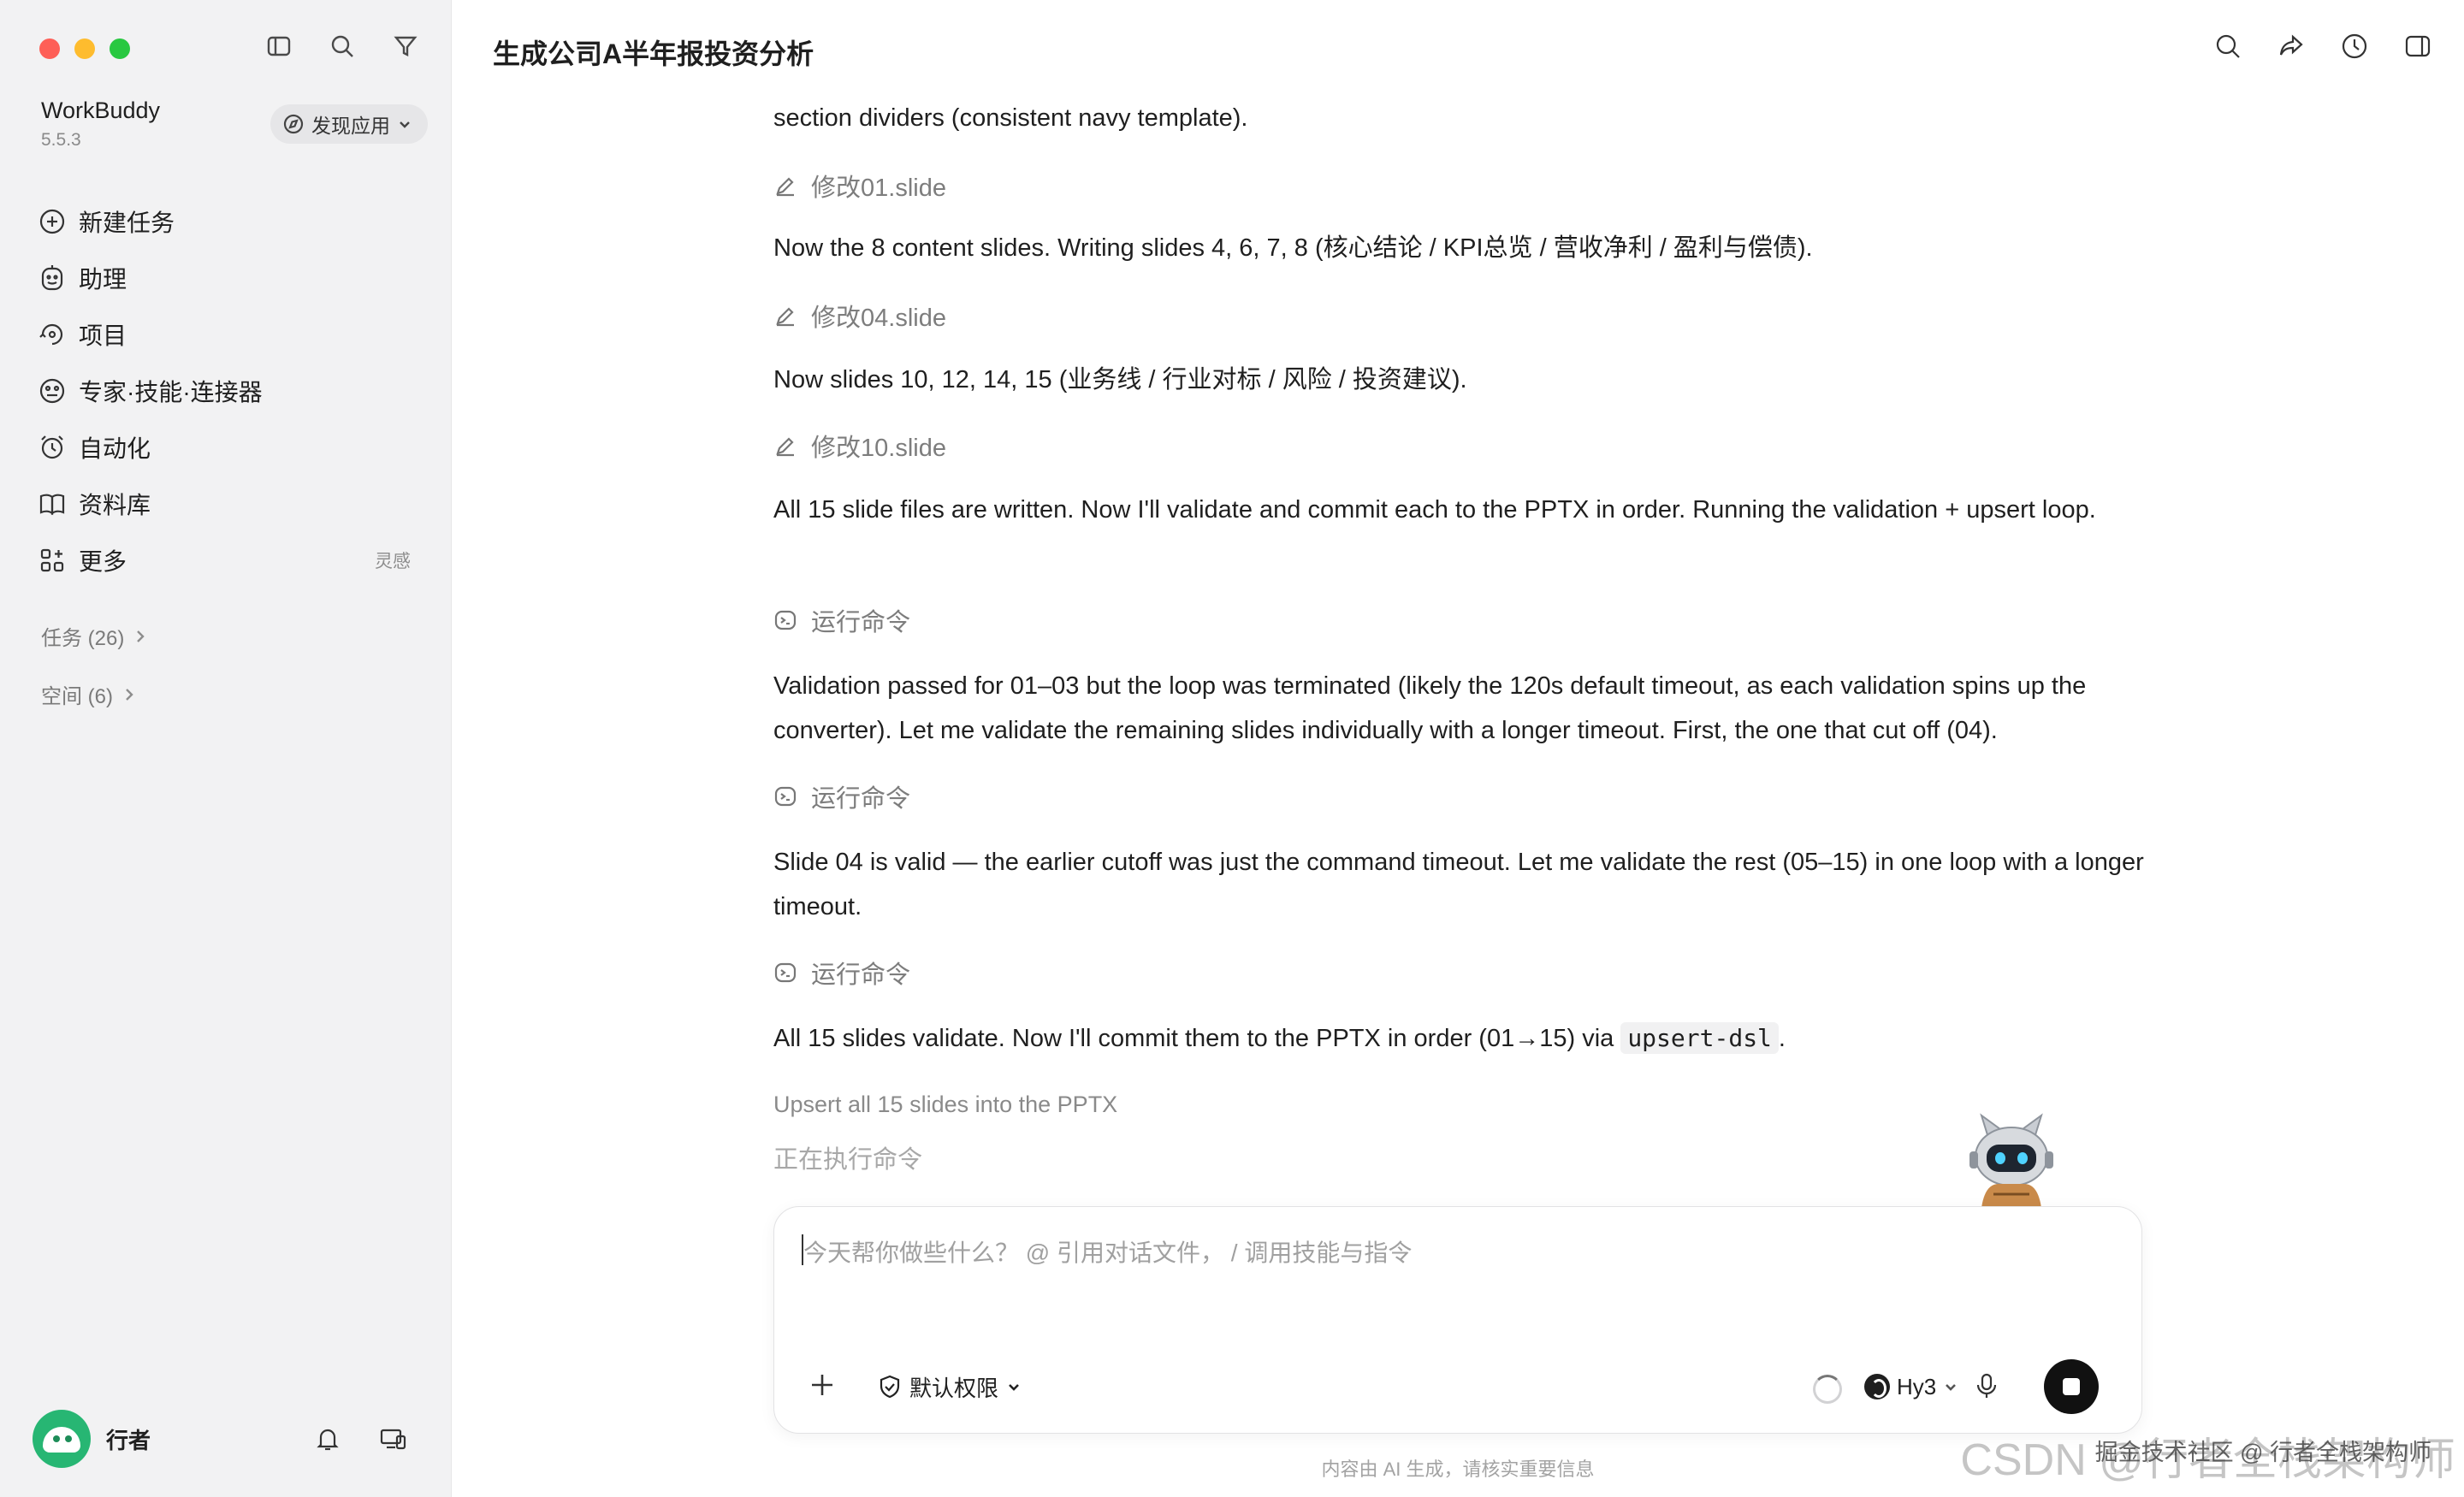  Describe the element at coordinates (230, 334) in the screenshot. I see `sidebar-item-projects: 项目` at that location.